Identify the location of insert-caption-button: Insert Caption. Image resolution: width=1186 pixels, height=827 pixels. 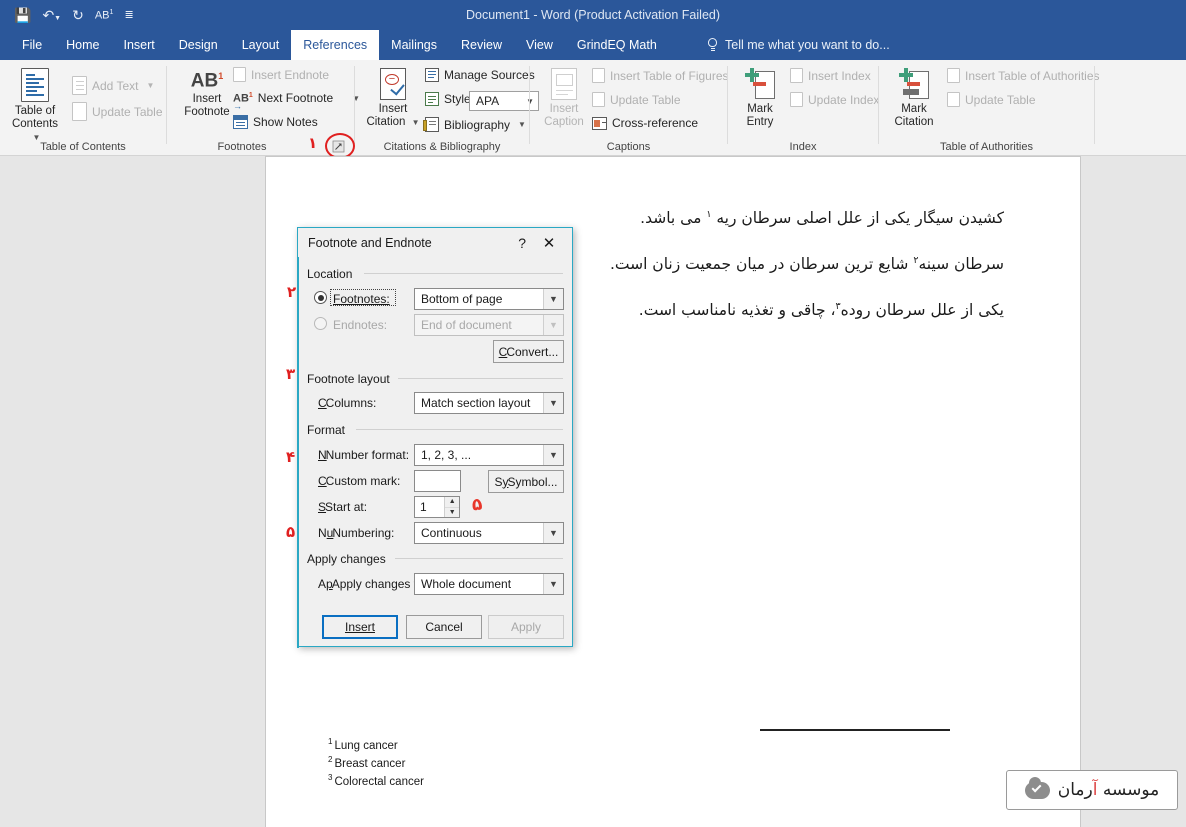
(564, 98).